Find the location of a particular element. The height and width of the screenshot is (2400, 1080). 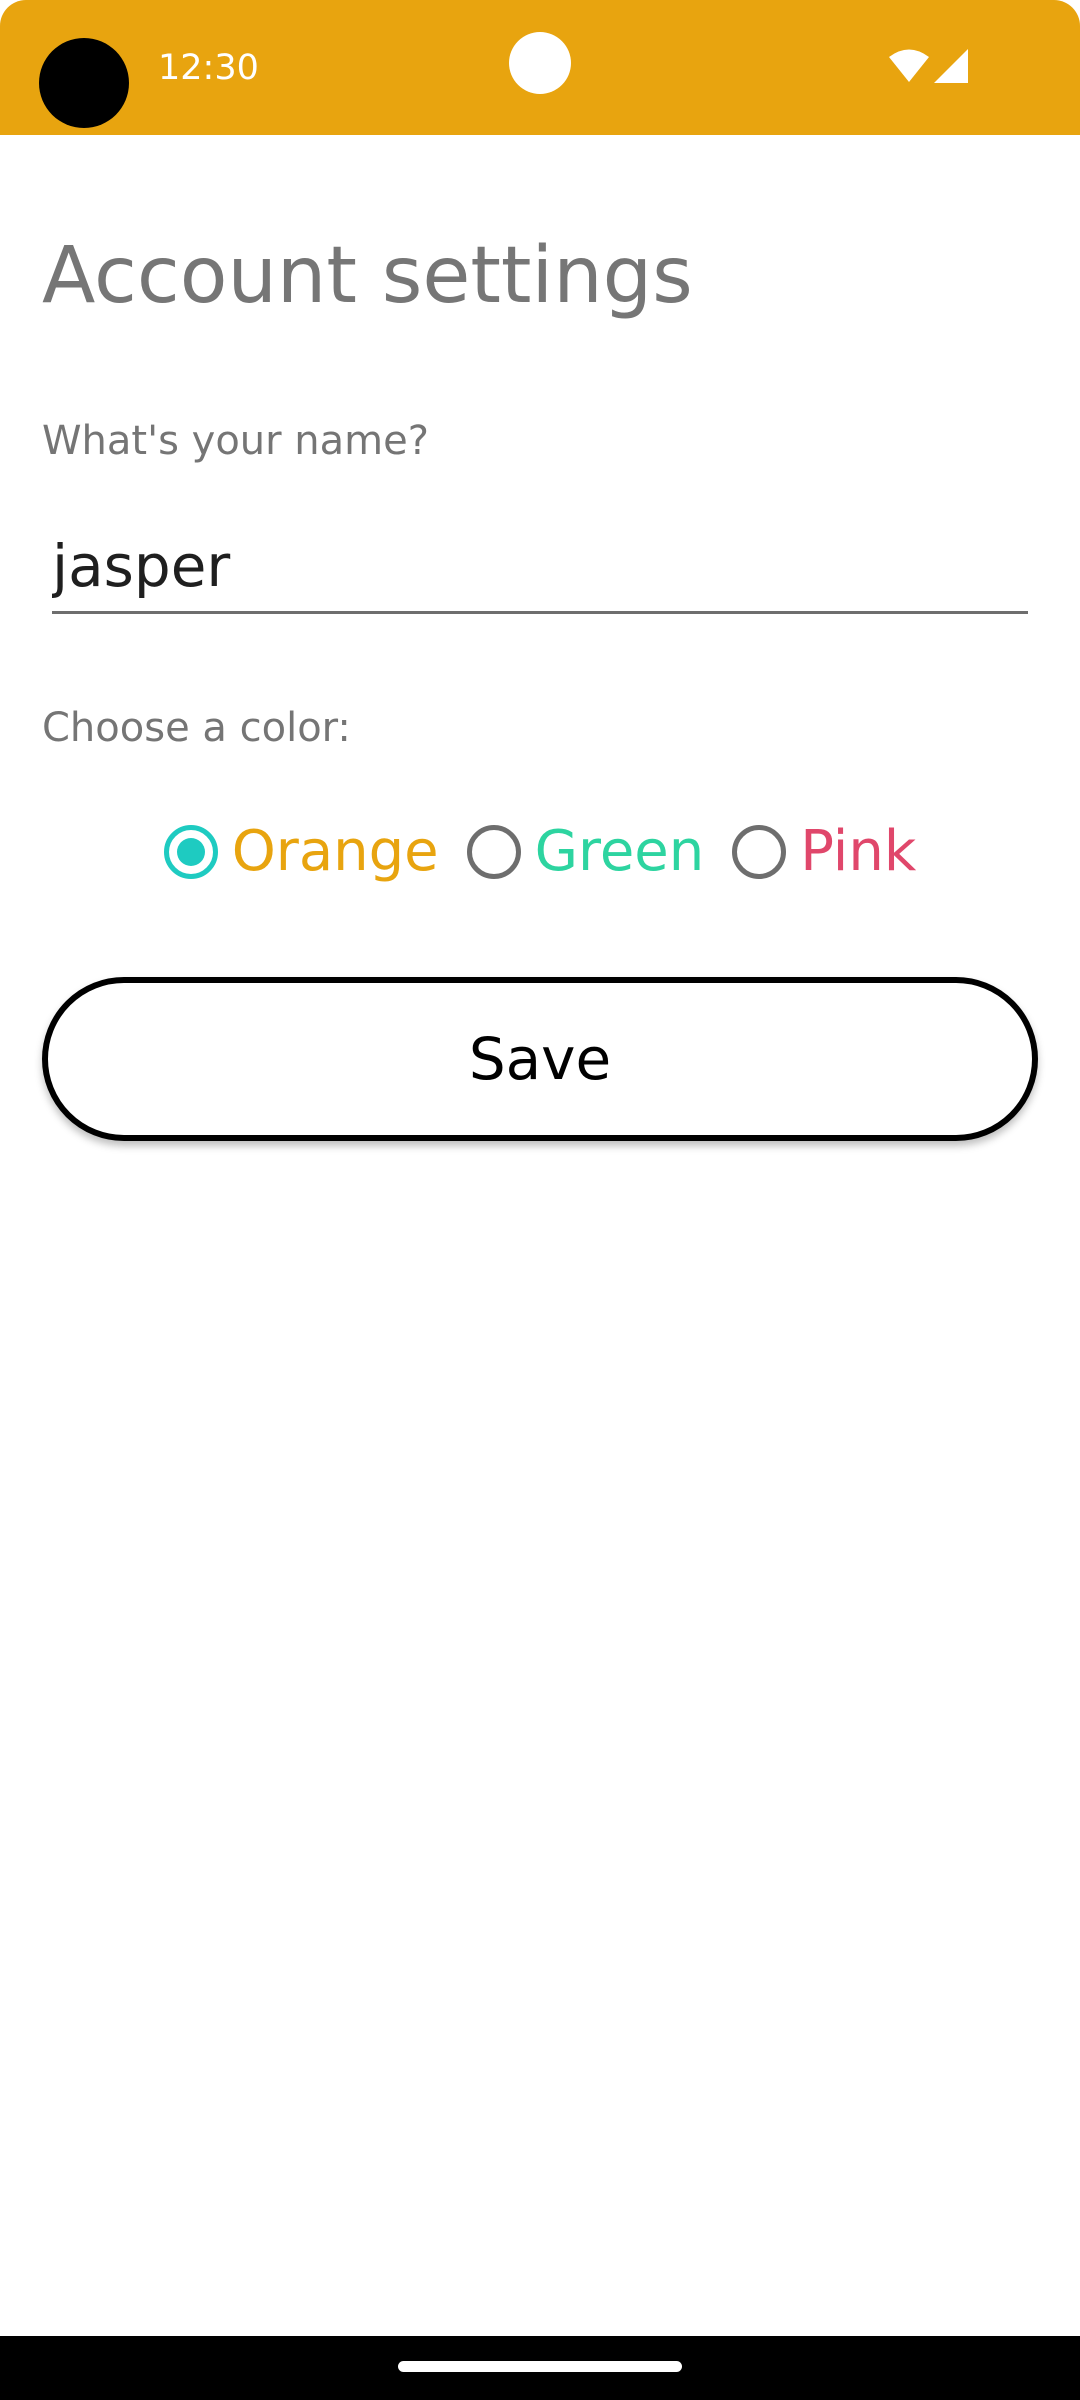

radio-option-pink: Pink is located at coordinates (824, 852).